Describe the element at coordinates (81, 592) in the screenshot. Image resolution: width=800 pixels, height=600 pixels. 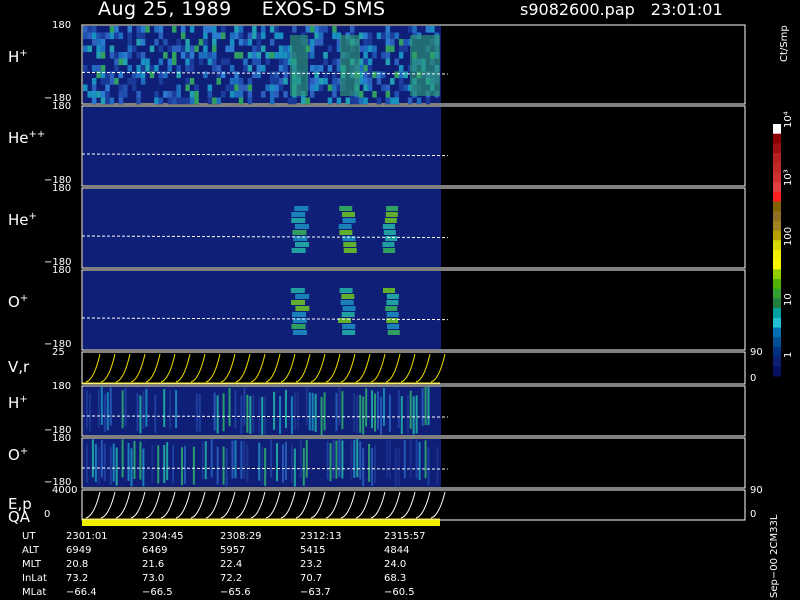
I see `ephemeris-value: −66.4` at that location.